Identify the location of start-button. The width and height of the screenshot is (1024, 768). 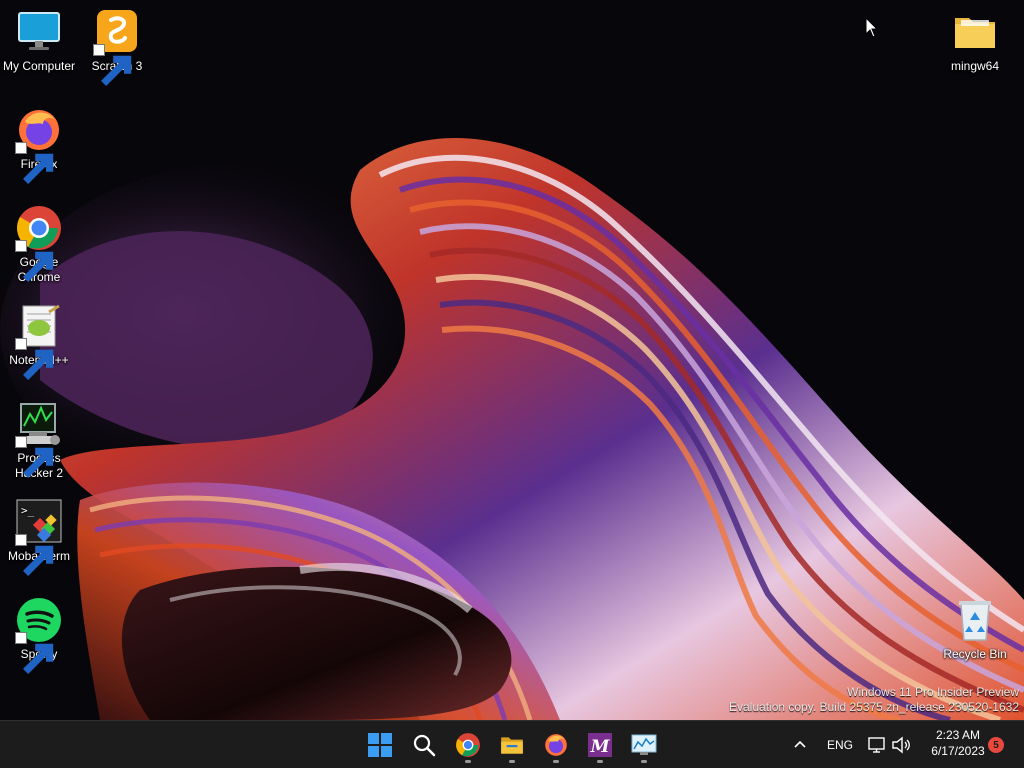
(380, 745).